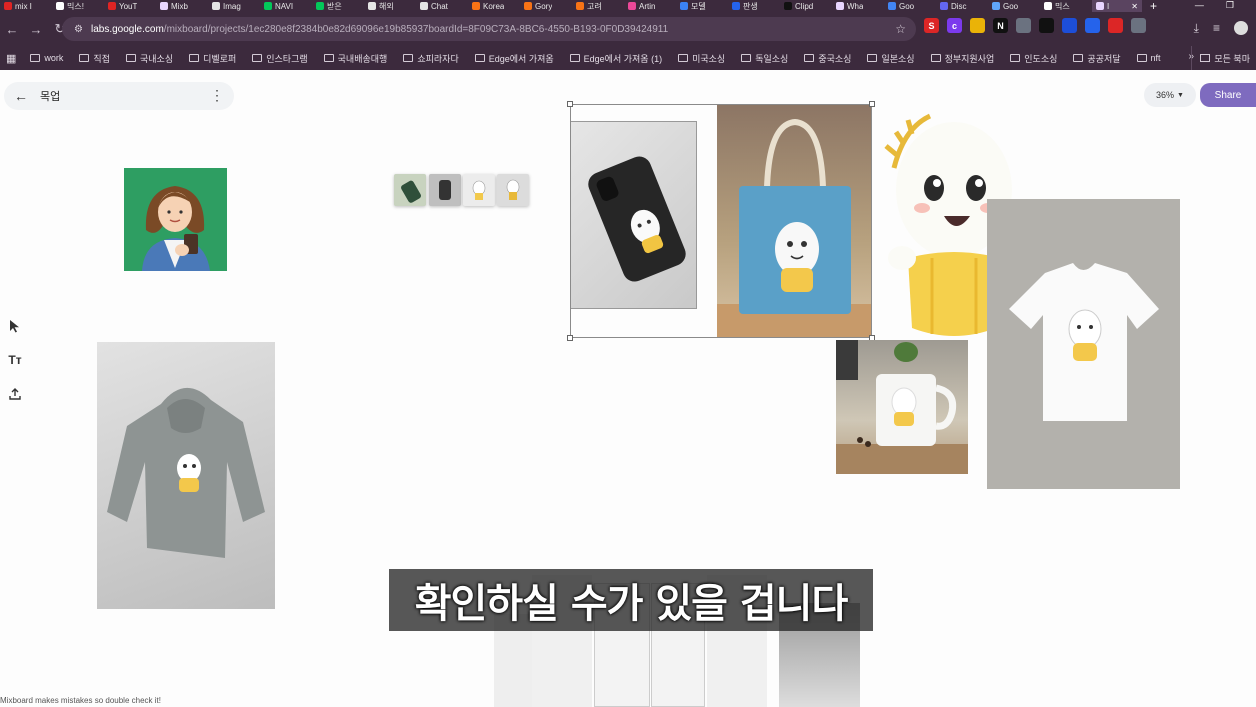  What do you see at coordinates (1149, 58) in the screenshot?
I see `bookmark-folder: nft` at bounding box center [1149, 58].